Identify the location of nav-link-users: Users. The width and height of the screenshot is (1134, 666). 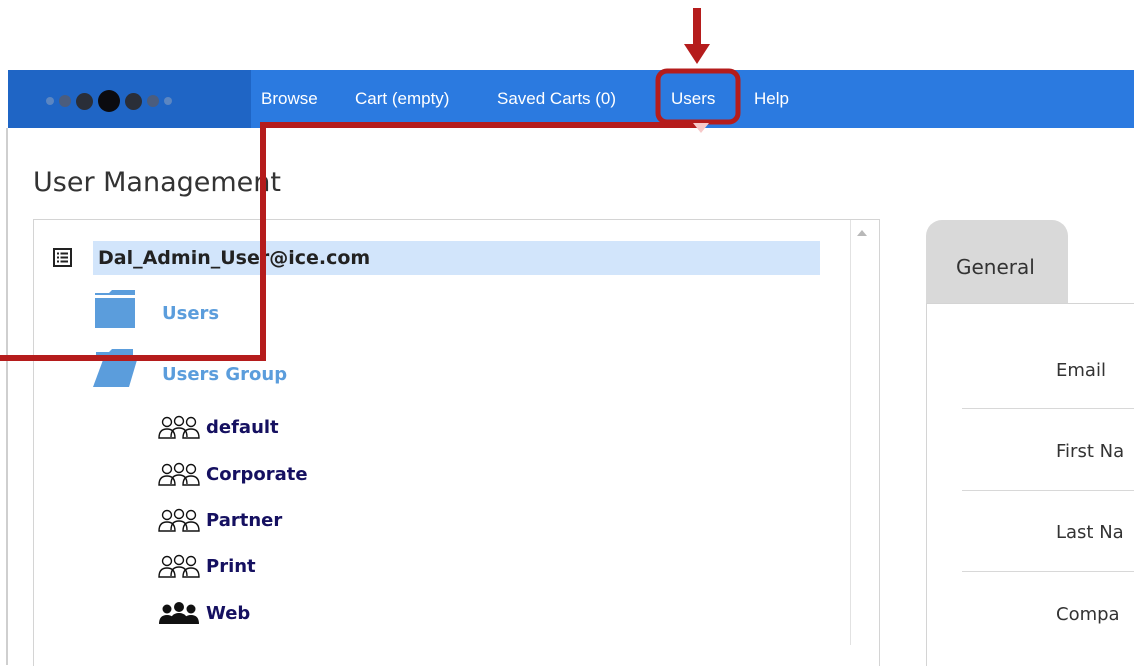
(693, 99).